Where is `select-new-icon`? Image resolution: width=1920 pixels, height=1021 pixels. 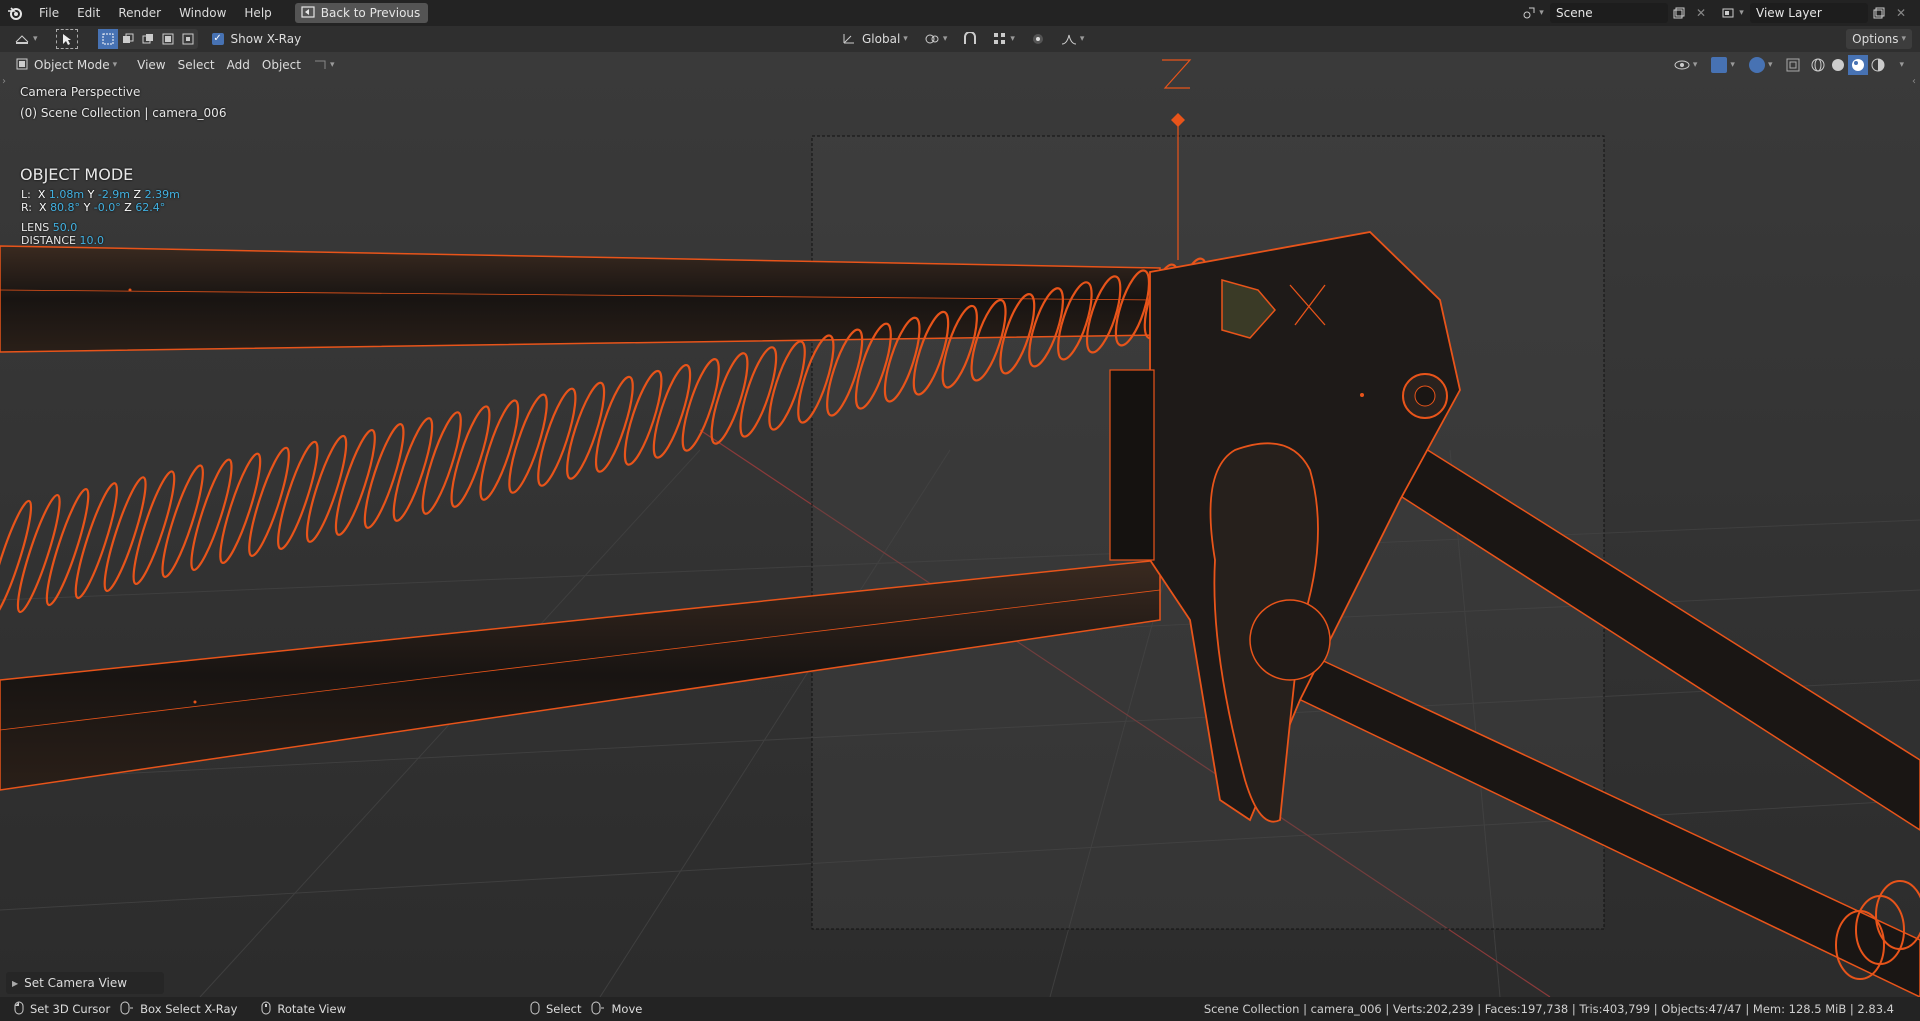 select-new-icon is located at coordinates (107, 39).